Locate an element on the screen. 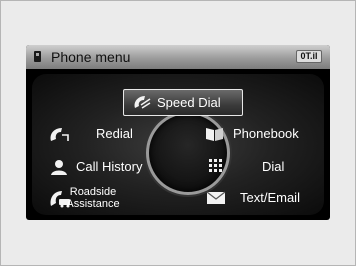  text-email-label: Text/Email is located at coordinates (270, 197).